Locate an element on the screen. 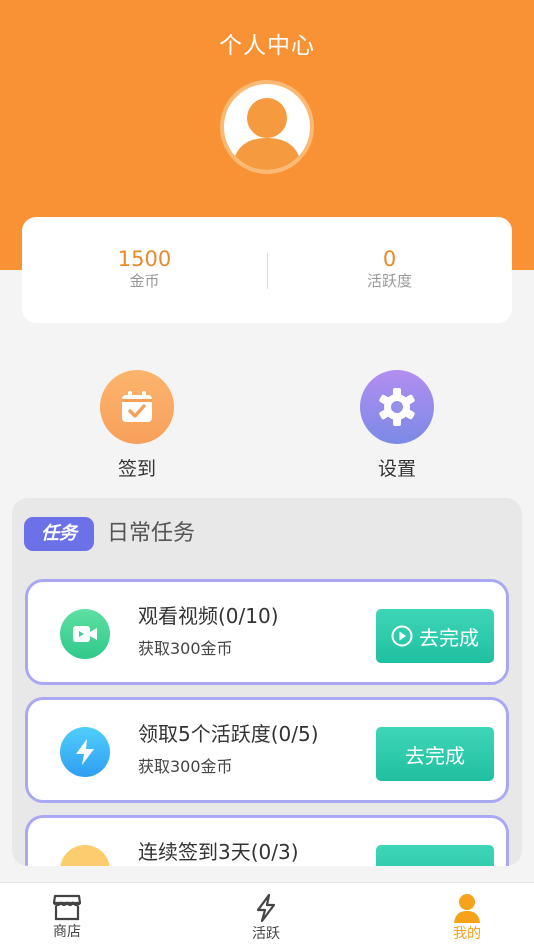 The width and height of the screenshot is (534, 950). coins-stat: 1500 金币 is located at coordinates (144, 269).